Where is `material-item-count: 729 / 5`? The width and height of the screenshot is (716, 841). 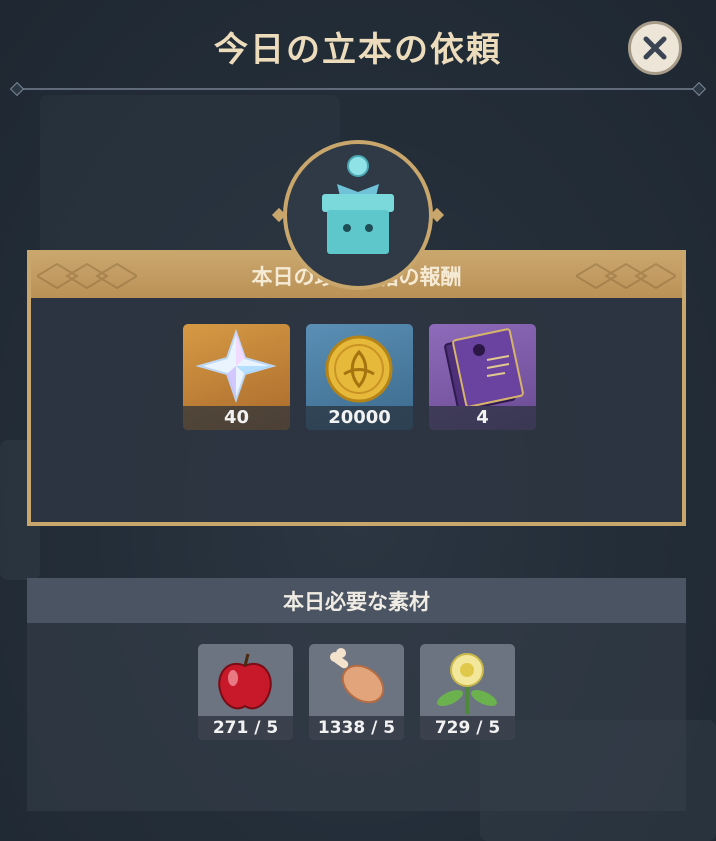 material-item-count: 729 / 5 is located at coordinates (467, 728).